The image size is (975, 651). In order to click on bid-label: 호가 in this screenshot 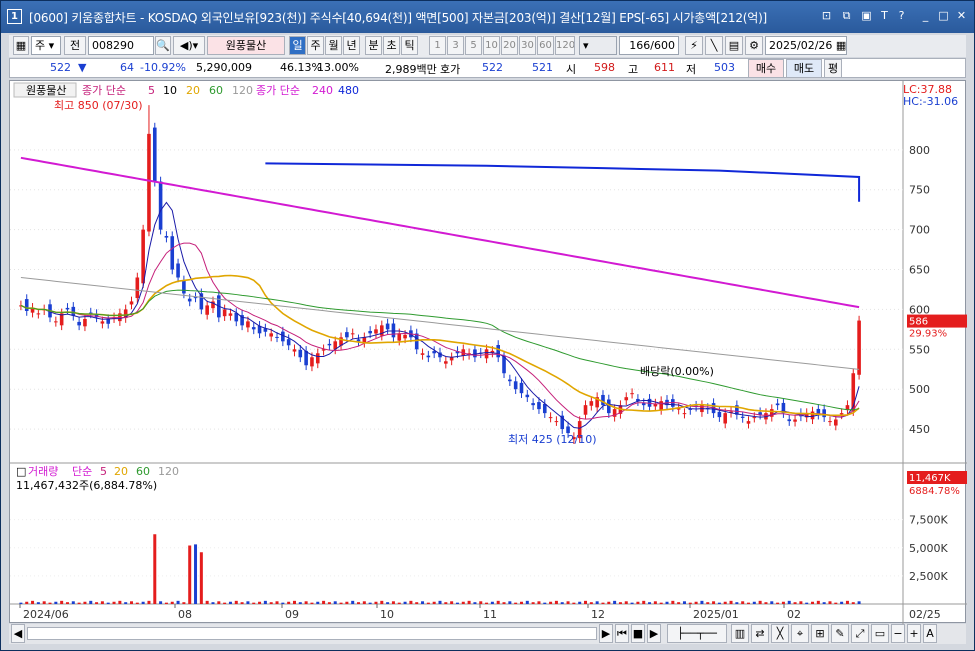, I will do `click(450, 69)`.